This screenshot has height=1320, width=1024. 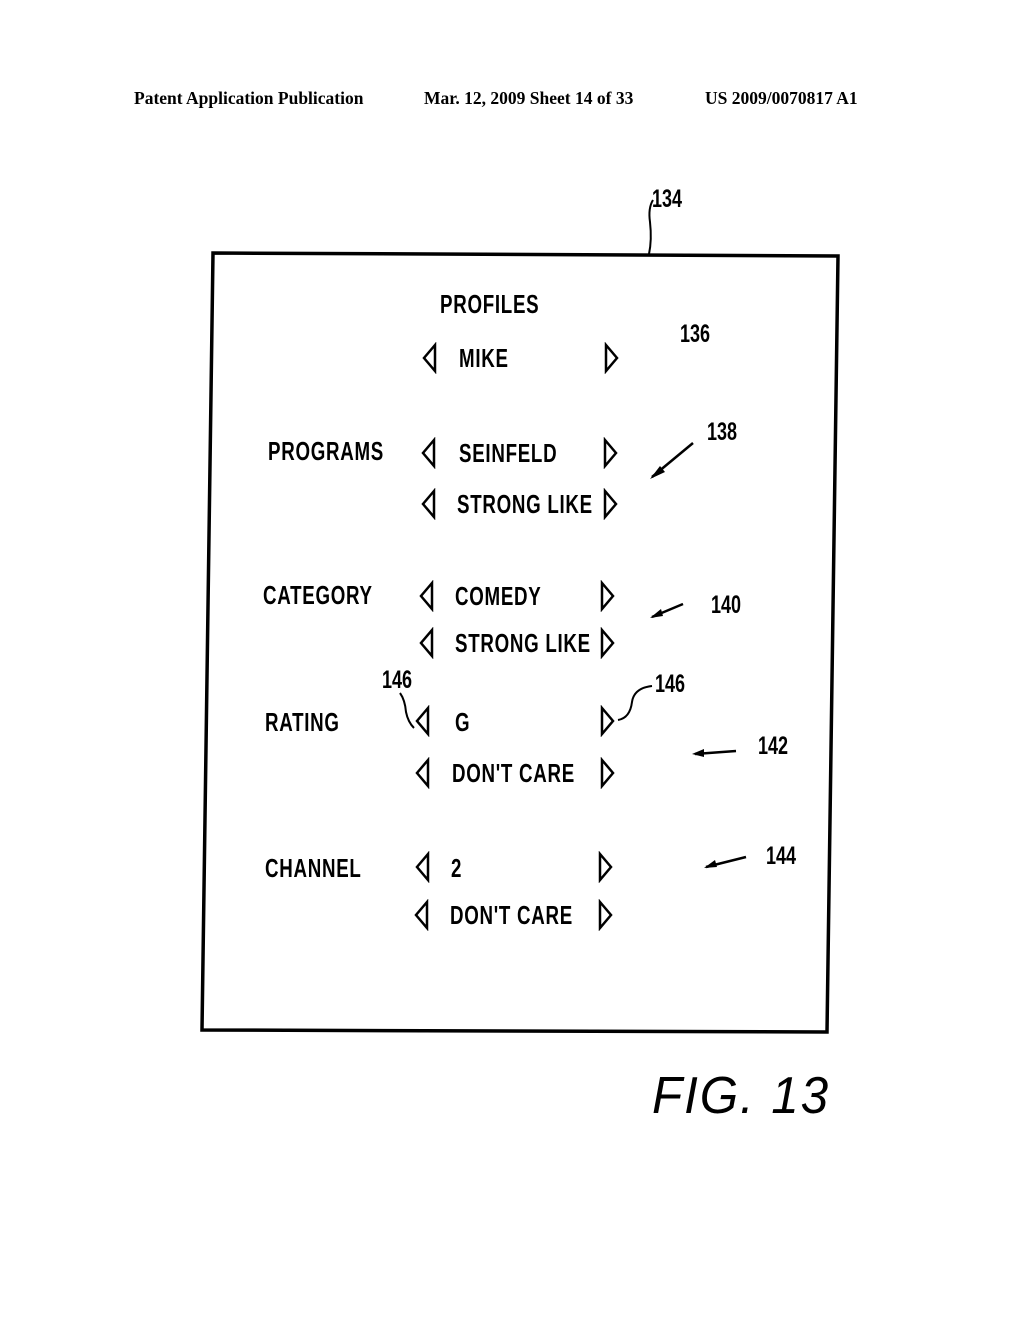 What do you see at coordinates (490, 304) in the screenshot?
I see `profiles-title: PROFILES` at bounding box center [490, 304].